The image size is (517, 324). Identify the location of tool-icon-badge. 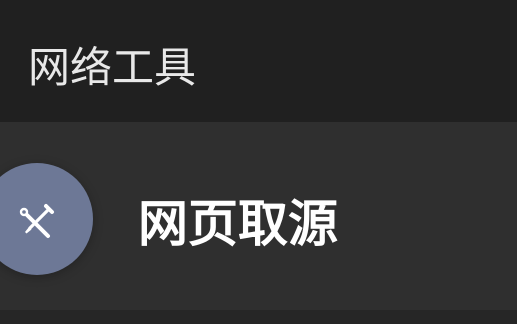
(46, 219).